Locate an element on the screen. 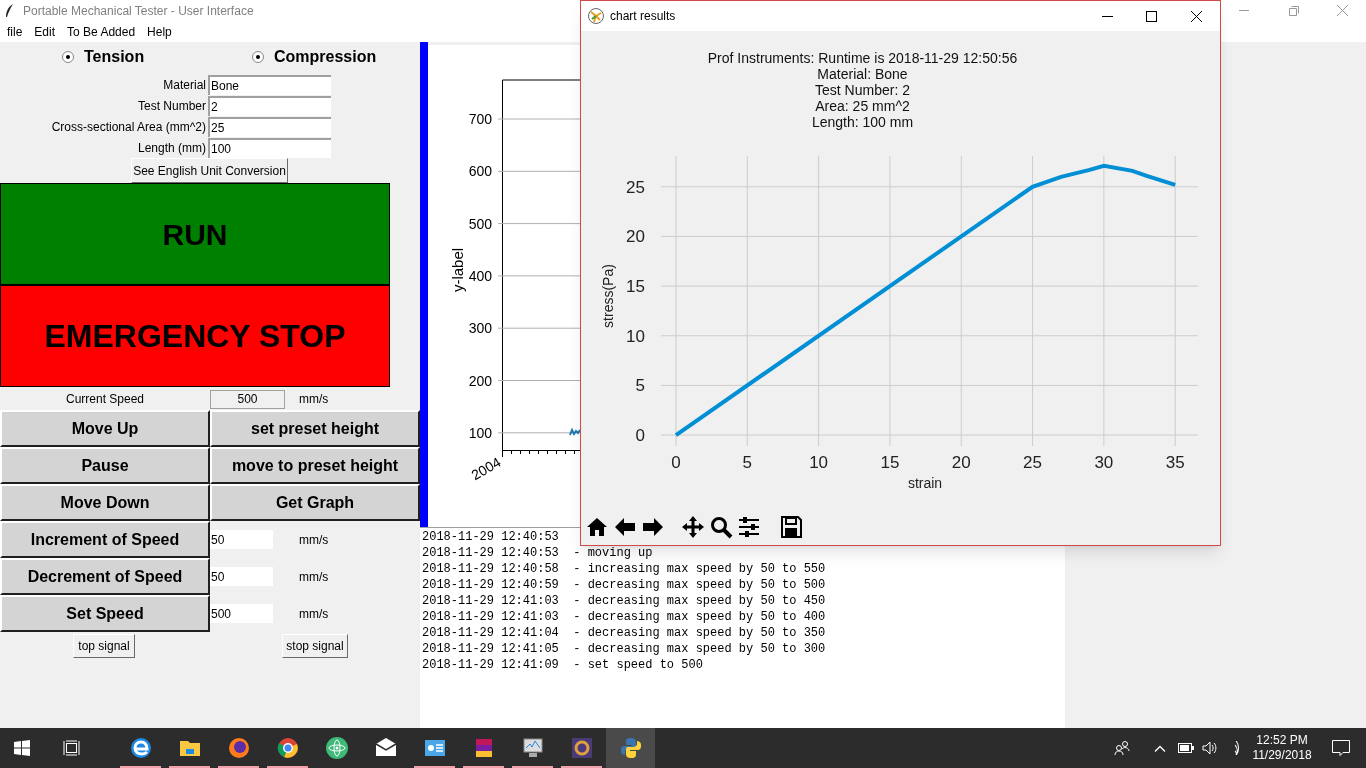 This screenshot has height=768, width=1366. save-icon is located at coordinates (791, 527).